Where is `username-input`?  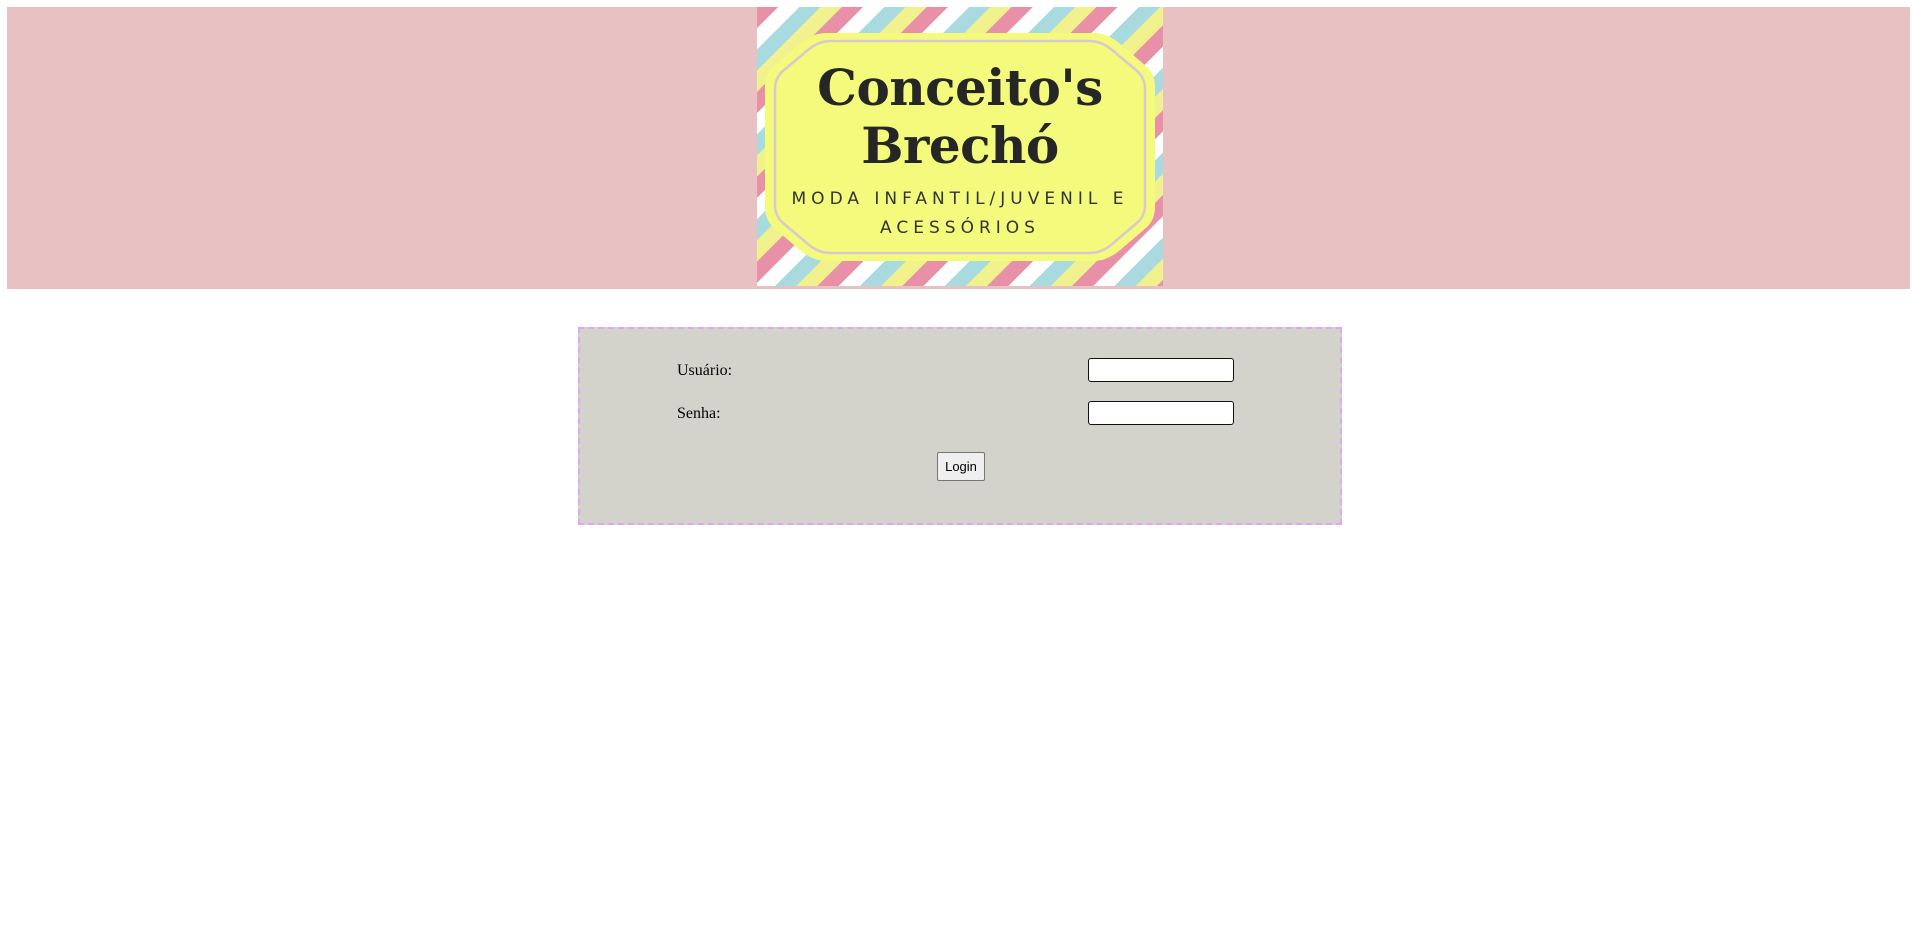
username-input is located at coordinates (1161, 370).